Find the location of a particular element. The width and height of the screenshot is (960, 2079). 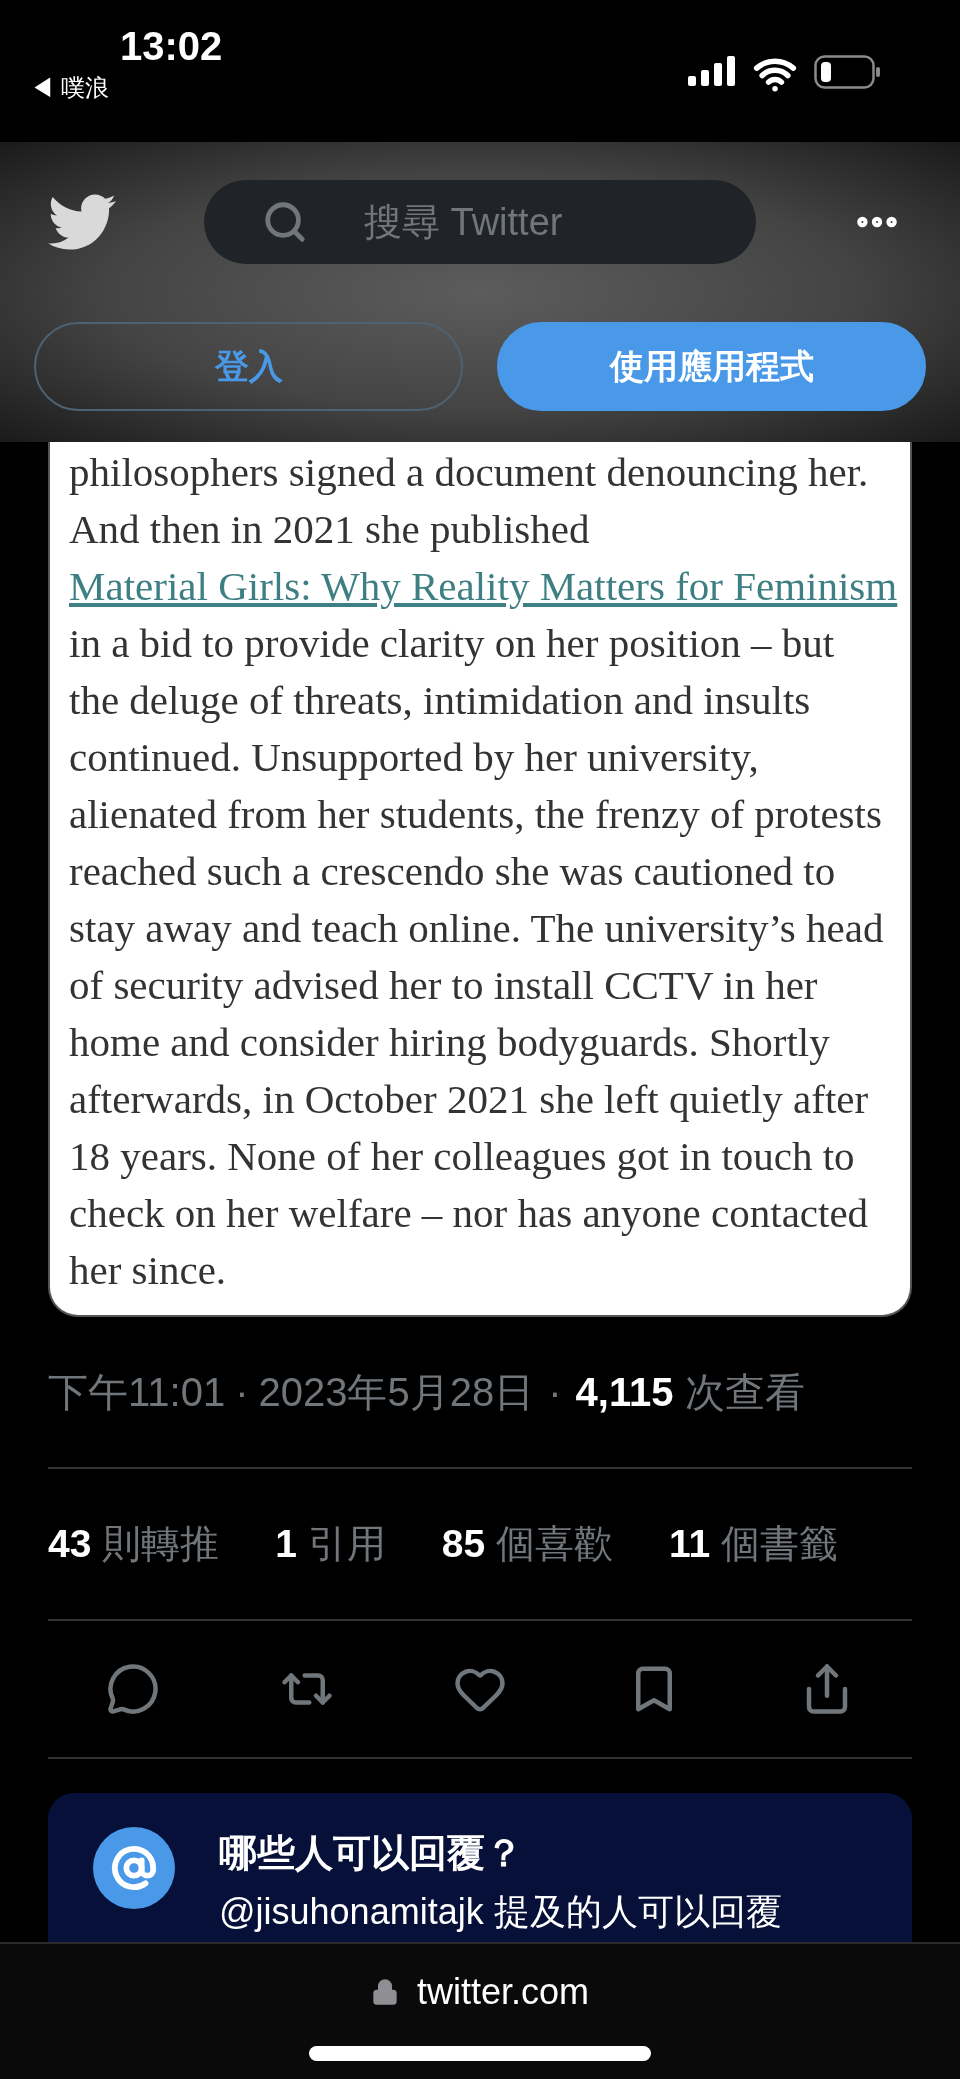

book-title-link: Material Girls: Why Reality Matters for Feminism is located at coordinates (483, 586).